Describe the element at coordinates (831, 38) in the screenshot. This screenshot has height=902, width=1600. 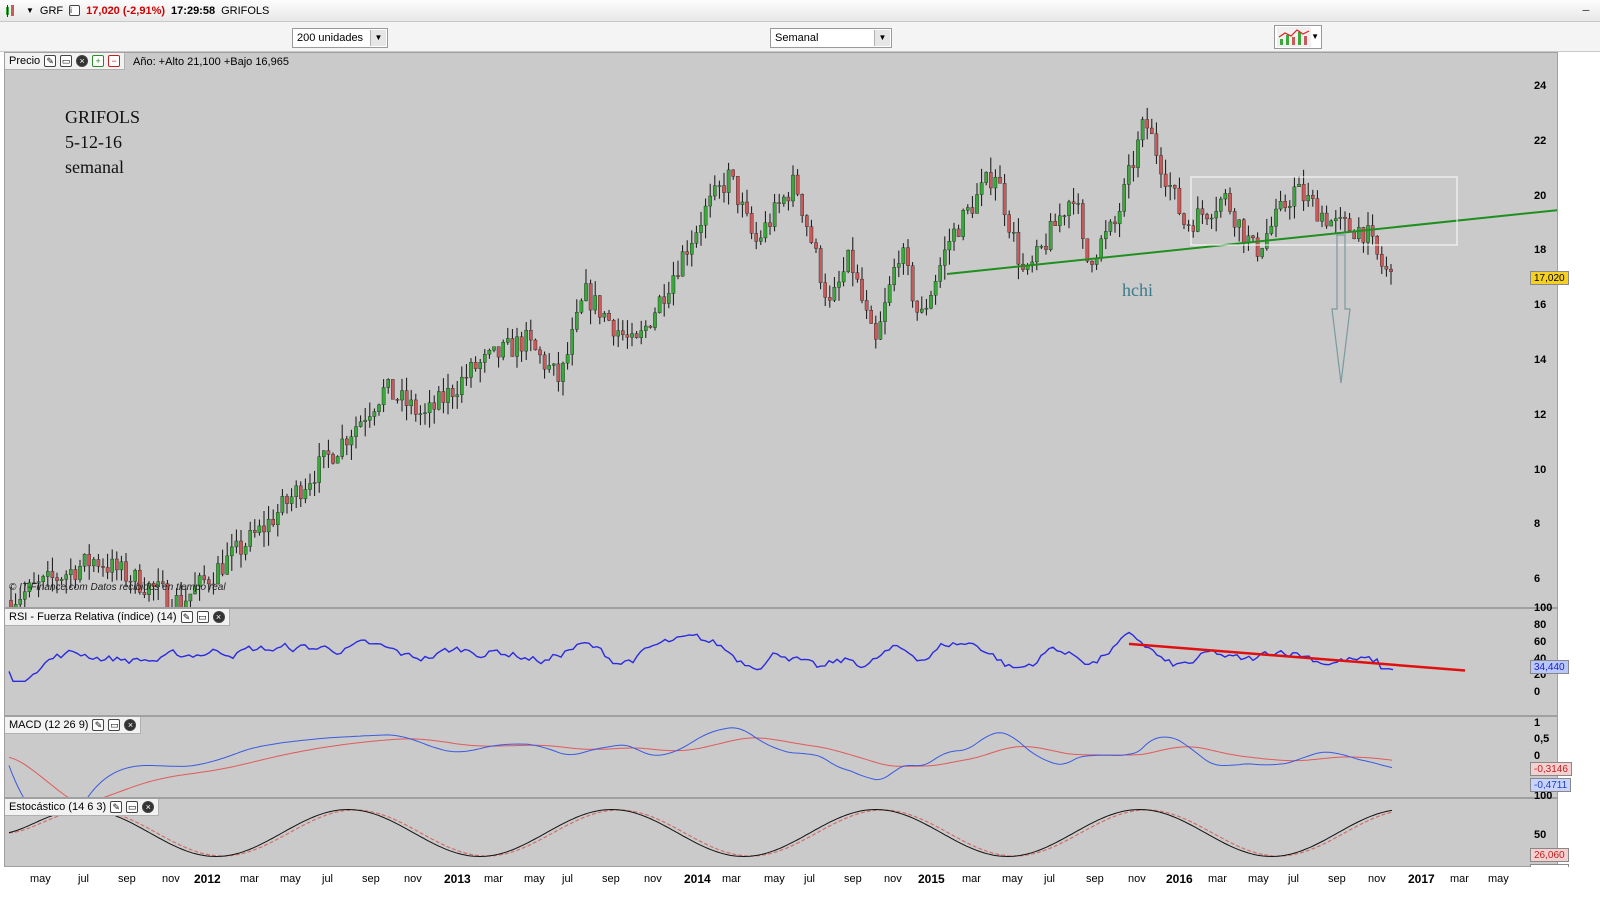
I see `period-select: Semanal ▼` at that location.